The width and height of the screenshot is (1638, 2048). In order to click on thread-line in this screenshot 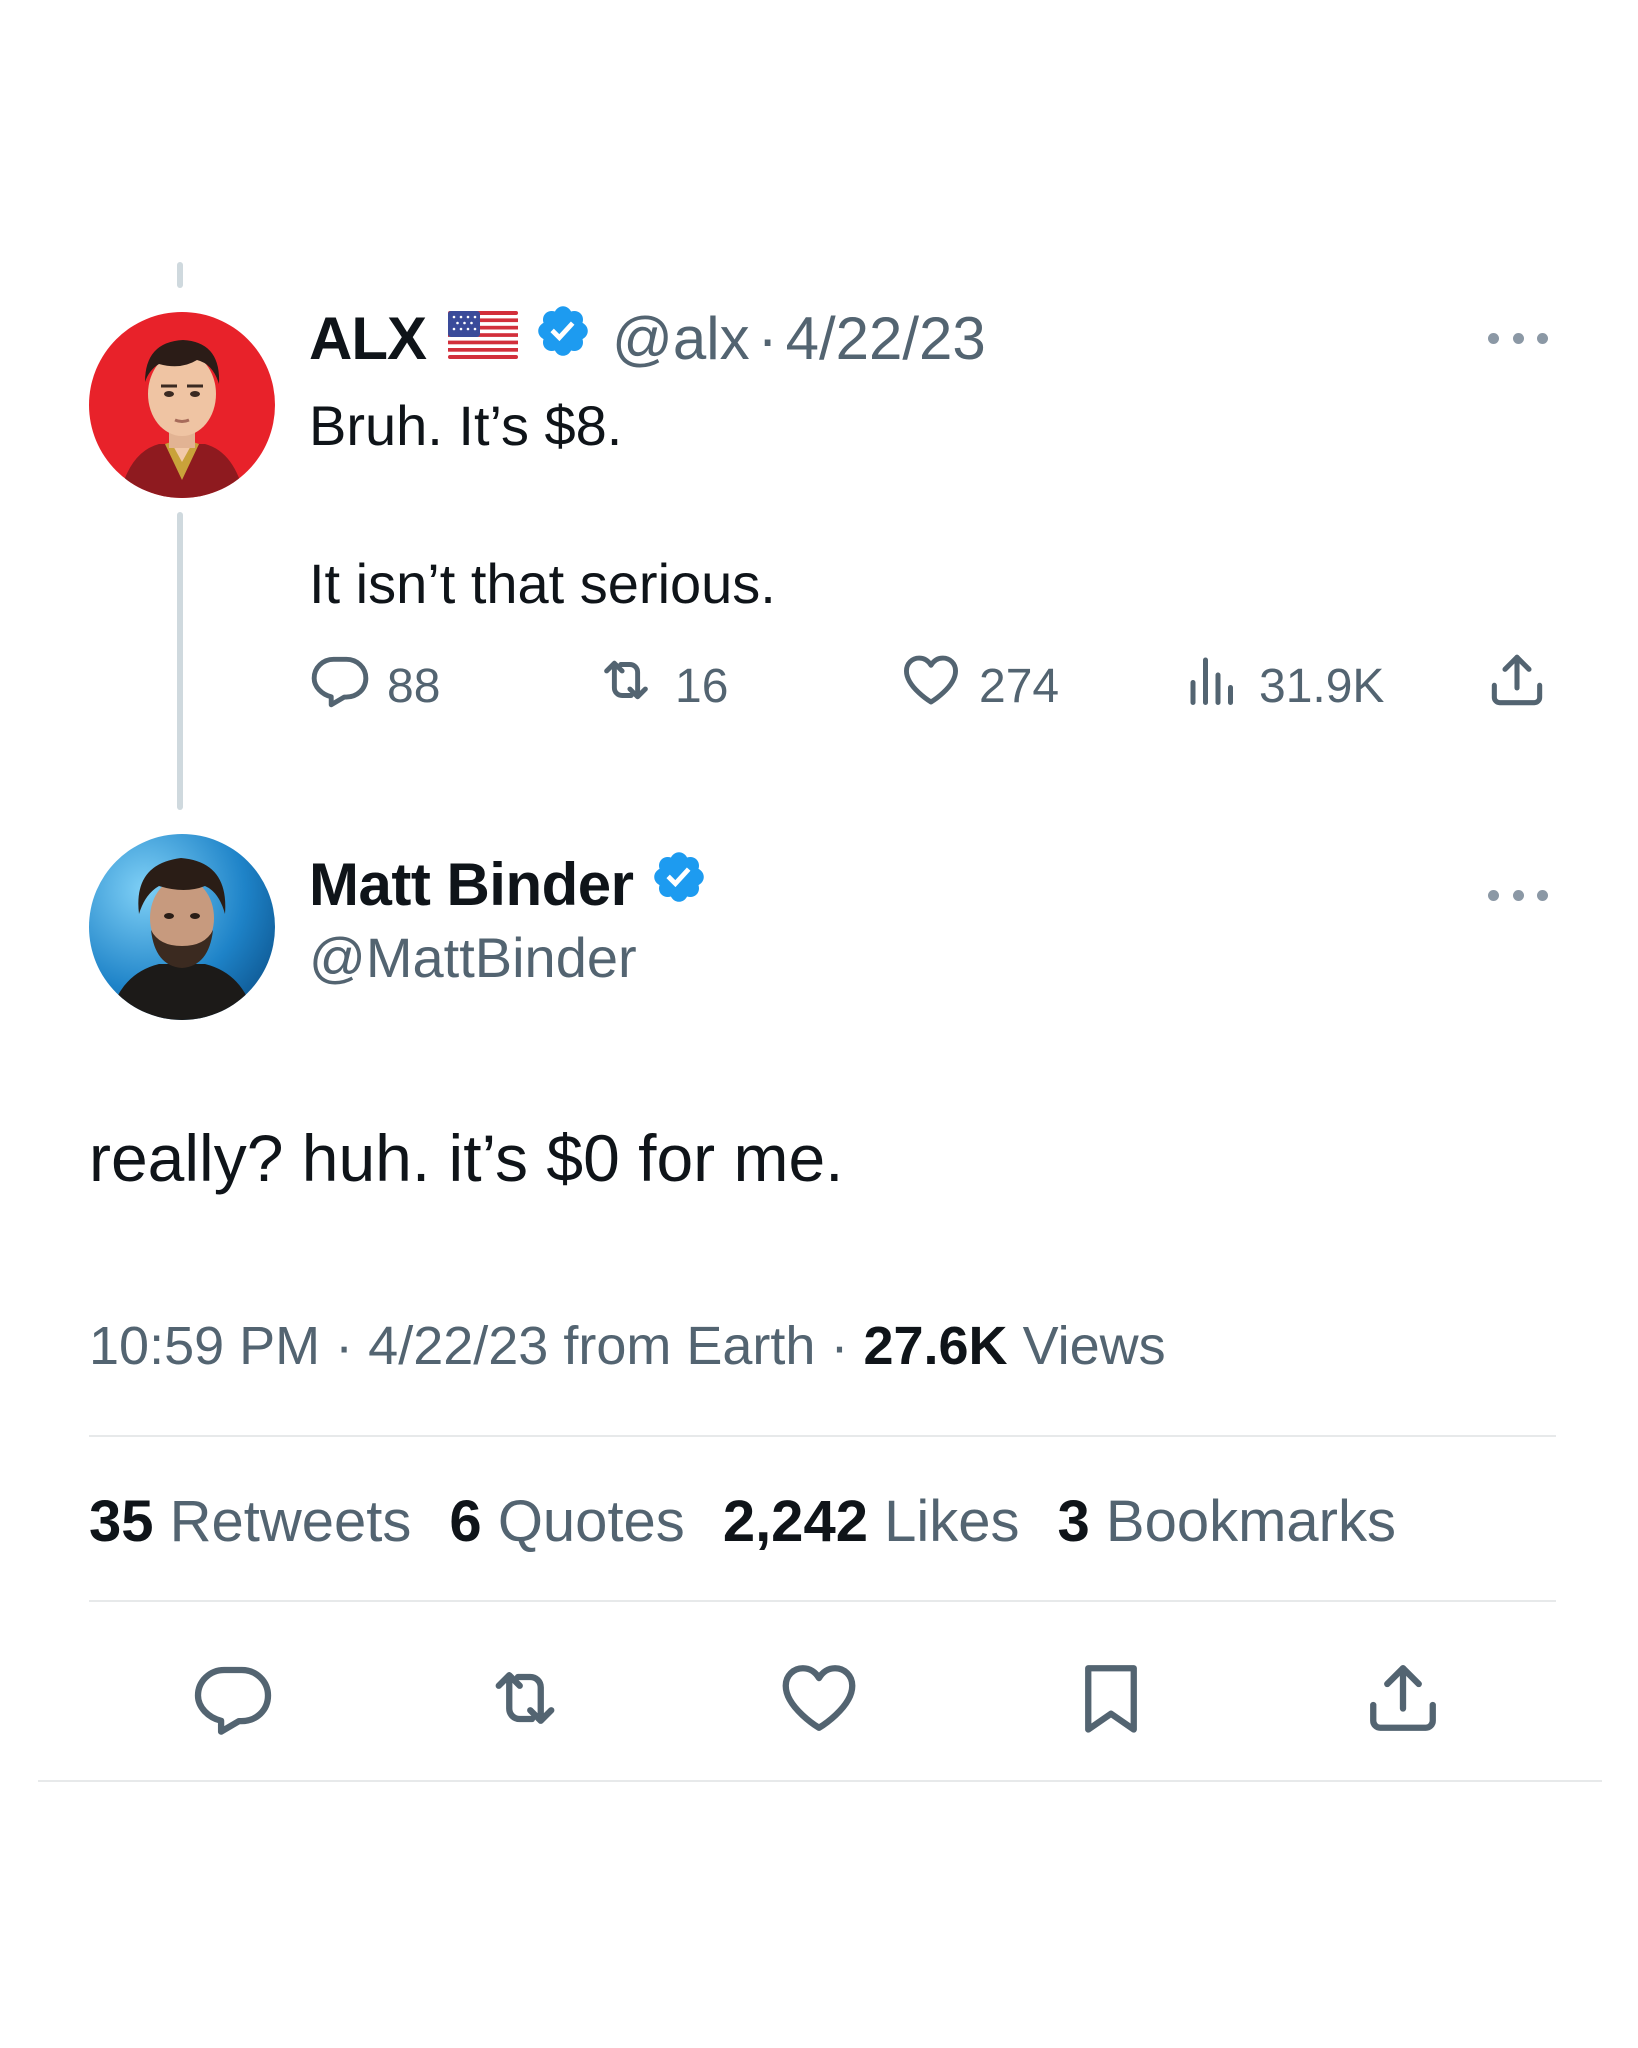, I will do `click(180, 661)`.